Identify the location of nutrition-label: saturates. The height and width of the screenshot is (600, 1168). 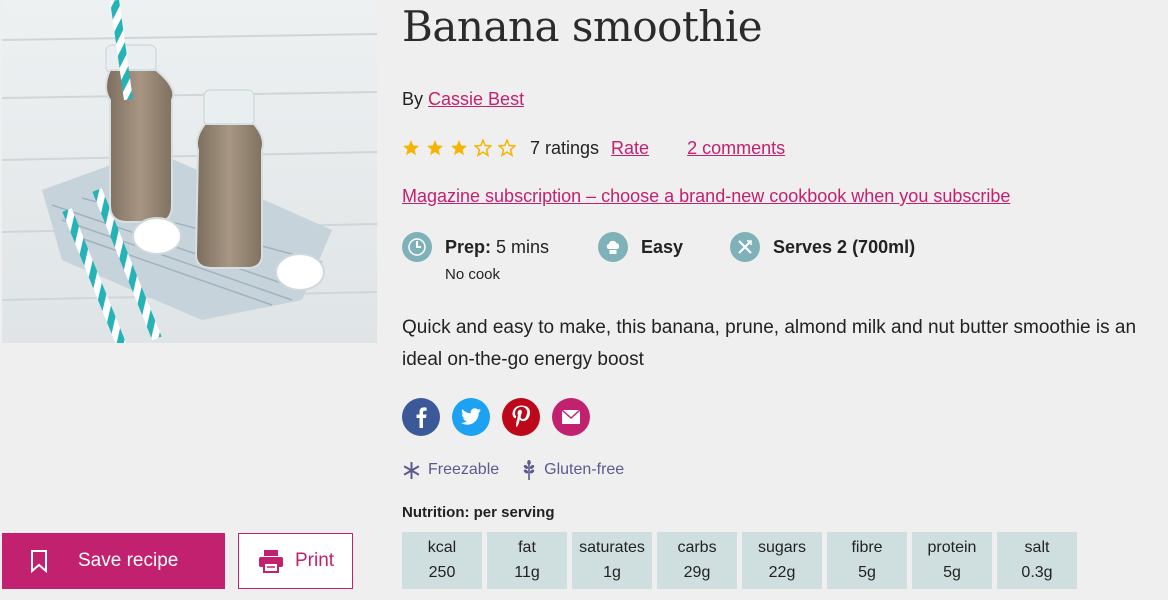
(612, 547).